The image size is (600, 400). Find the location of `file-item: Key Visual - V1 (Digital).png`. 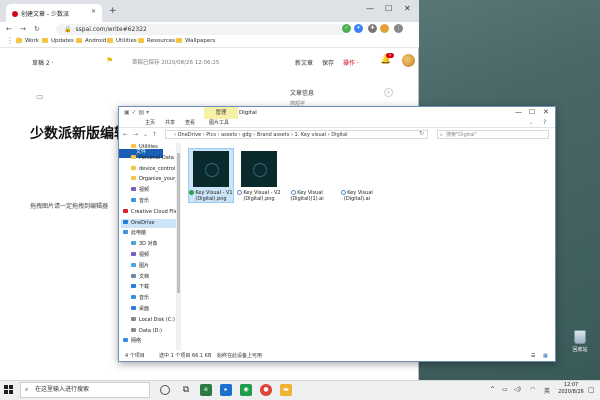

file-item: Key Visual - V1 (Digital).png is located at coordinates (211, 175).